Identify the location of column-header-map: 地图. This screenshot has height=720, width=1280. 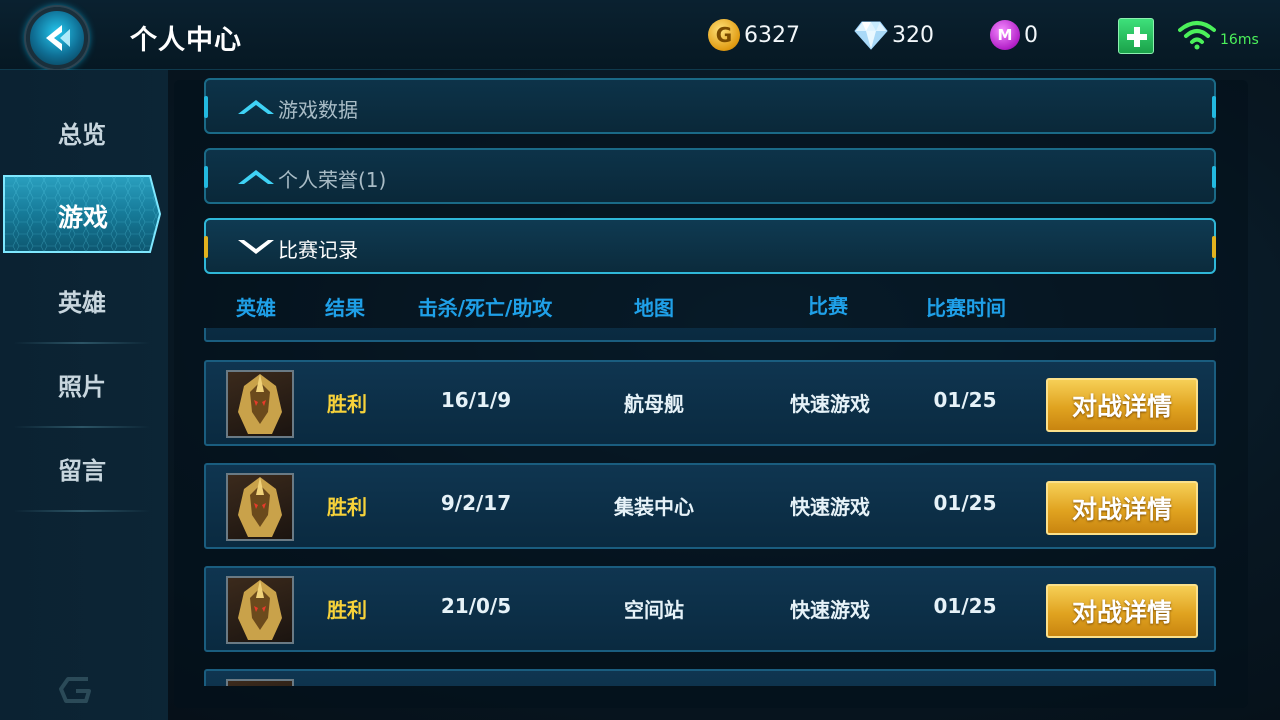
(654, 308).